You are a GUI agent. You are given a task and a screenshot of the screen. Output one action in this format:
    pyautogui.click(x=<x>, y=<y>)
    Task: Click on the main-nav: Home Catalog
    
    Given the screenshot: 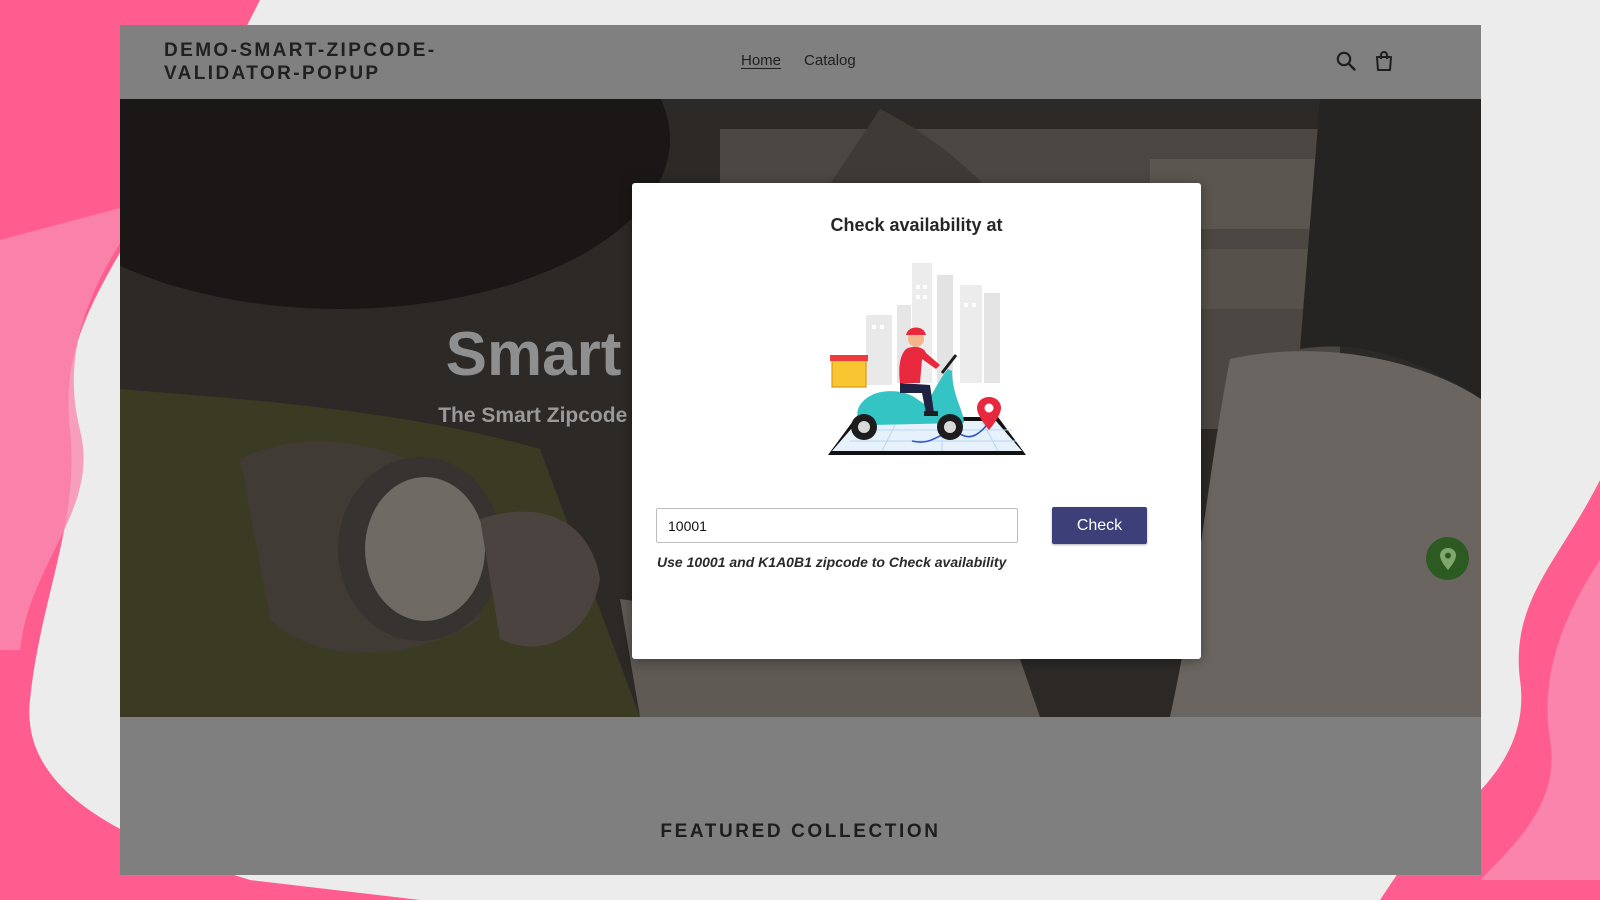 What is the action you would take?
    pyautogui.click(x=798, y=60)
    